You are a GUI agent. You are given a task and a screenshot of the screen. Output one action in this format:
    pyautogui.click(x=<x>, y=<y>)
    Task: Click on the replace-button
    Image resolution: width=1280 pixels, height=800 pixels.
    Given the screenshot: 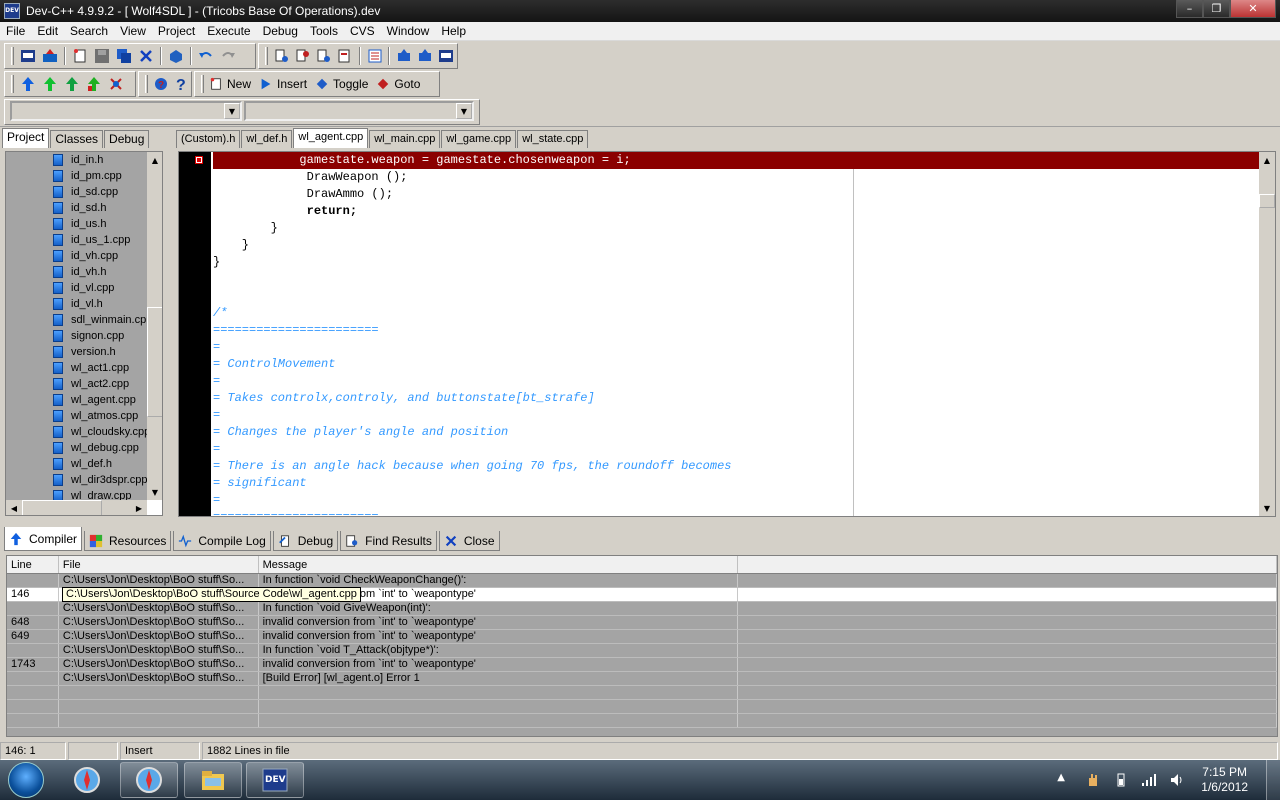 What is the action you would take?
    pyautogui.click(x=302, y=56)
    